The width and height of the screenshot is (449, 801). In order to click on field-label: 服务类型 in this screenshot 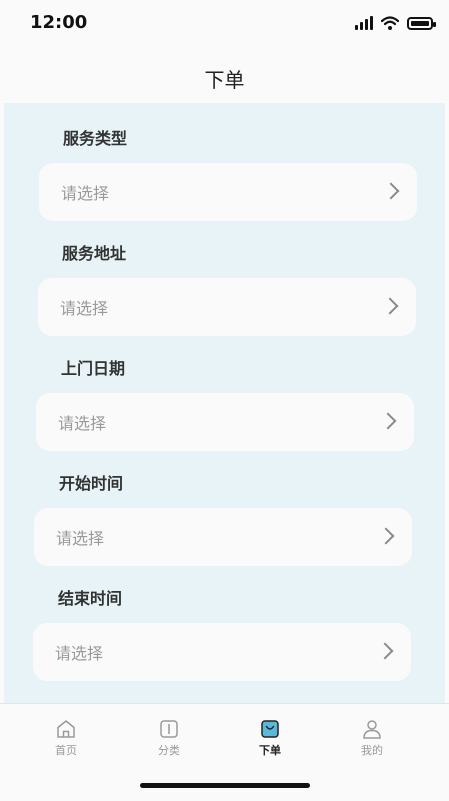, I will do `click(95, 138)`.